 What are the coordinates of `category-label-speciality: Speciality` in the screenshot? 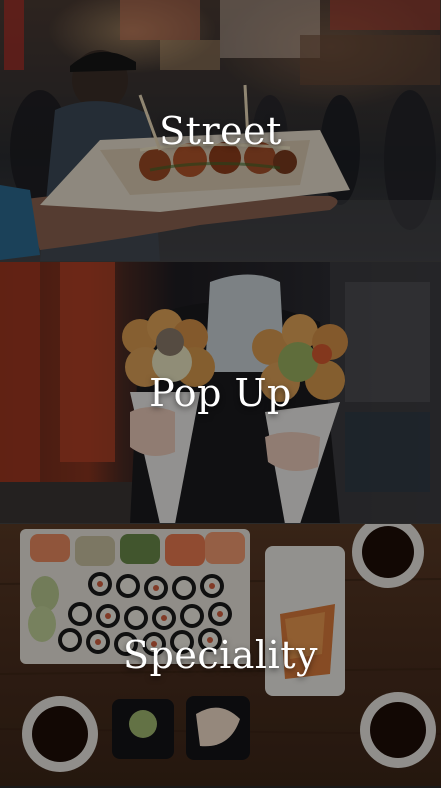 It's located at (220, 655).